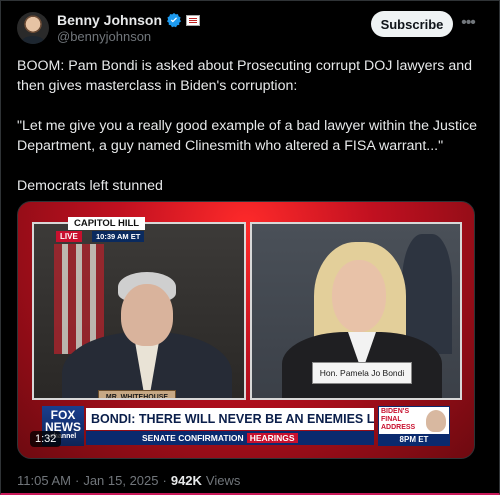  I want to click on author-name: Benny Johnson, so click(109, 20).